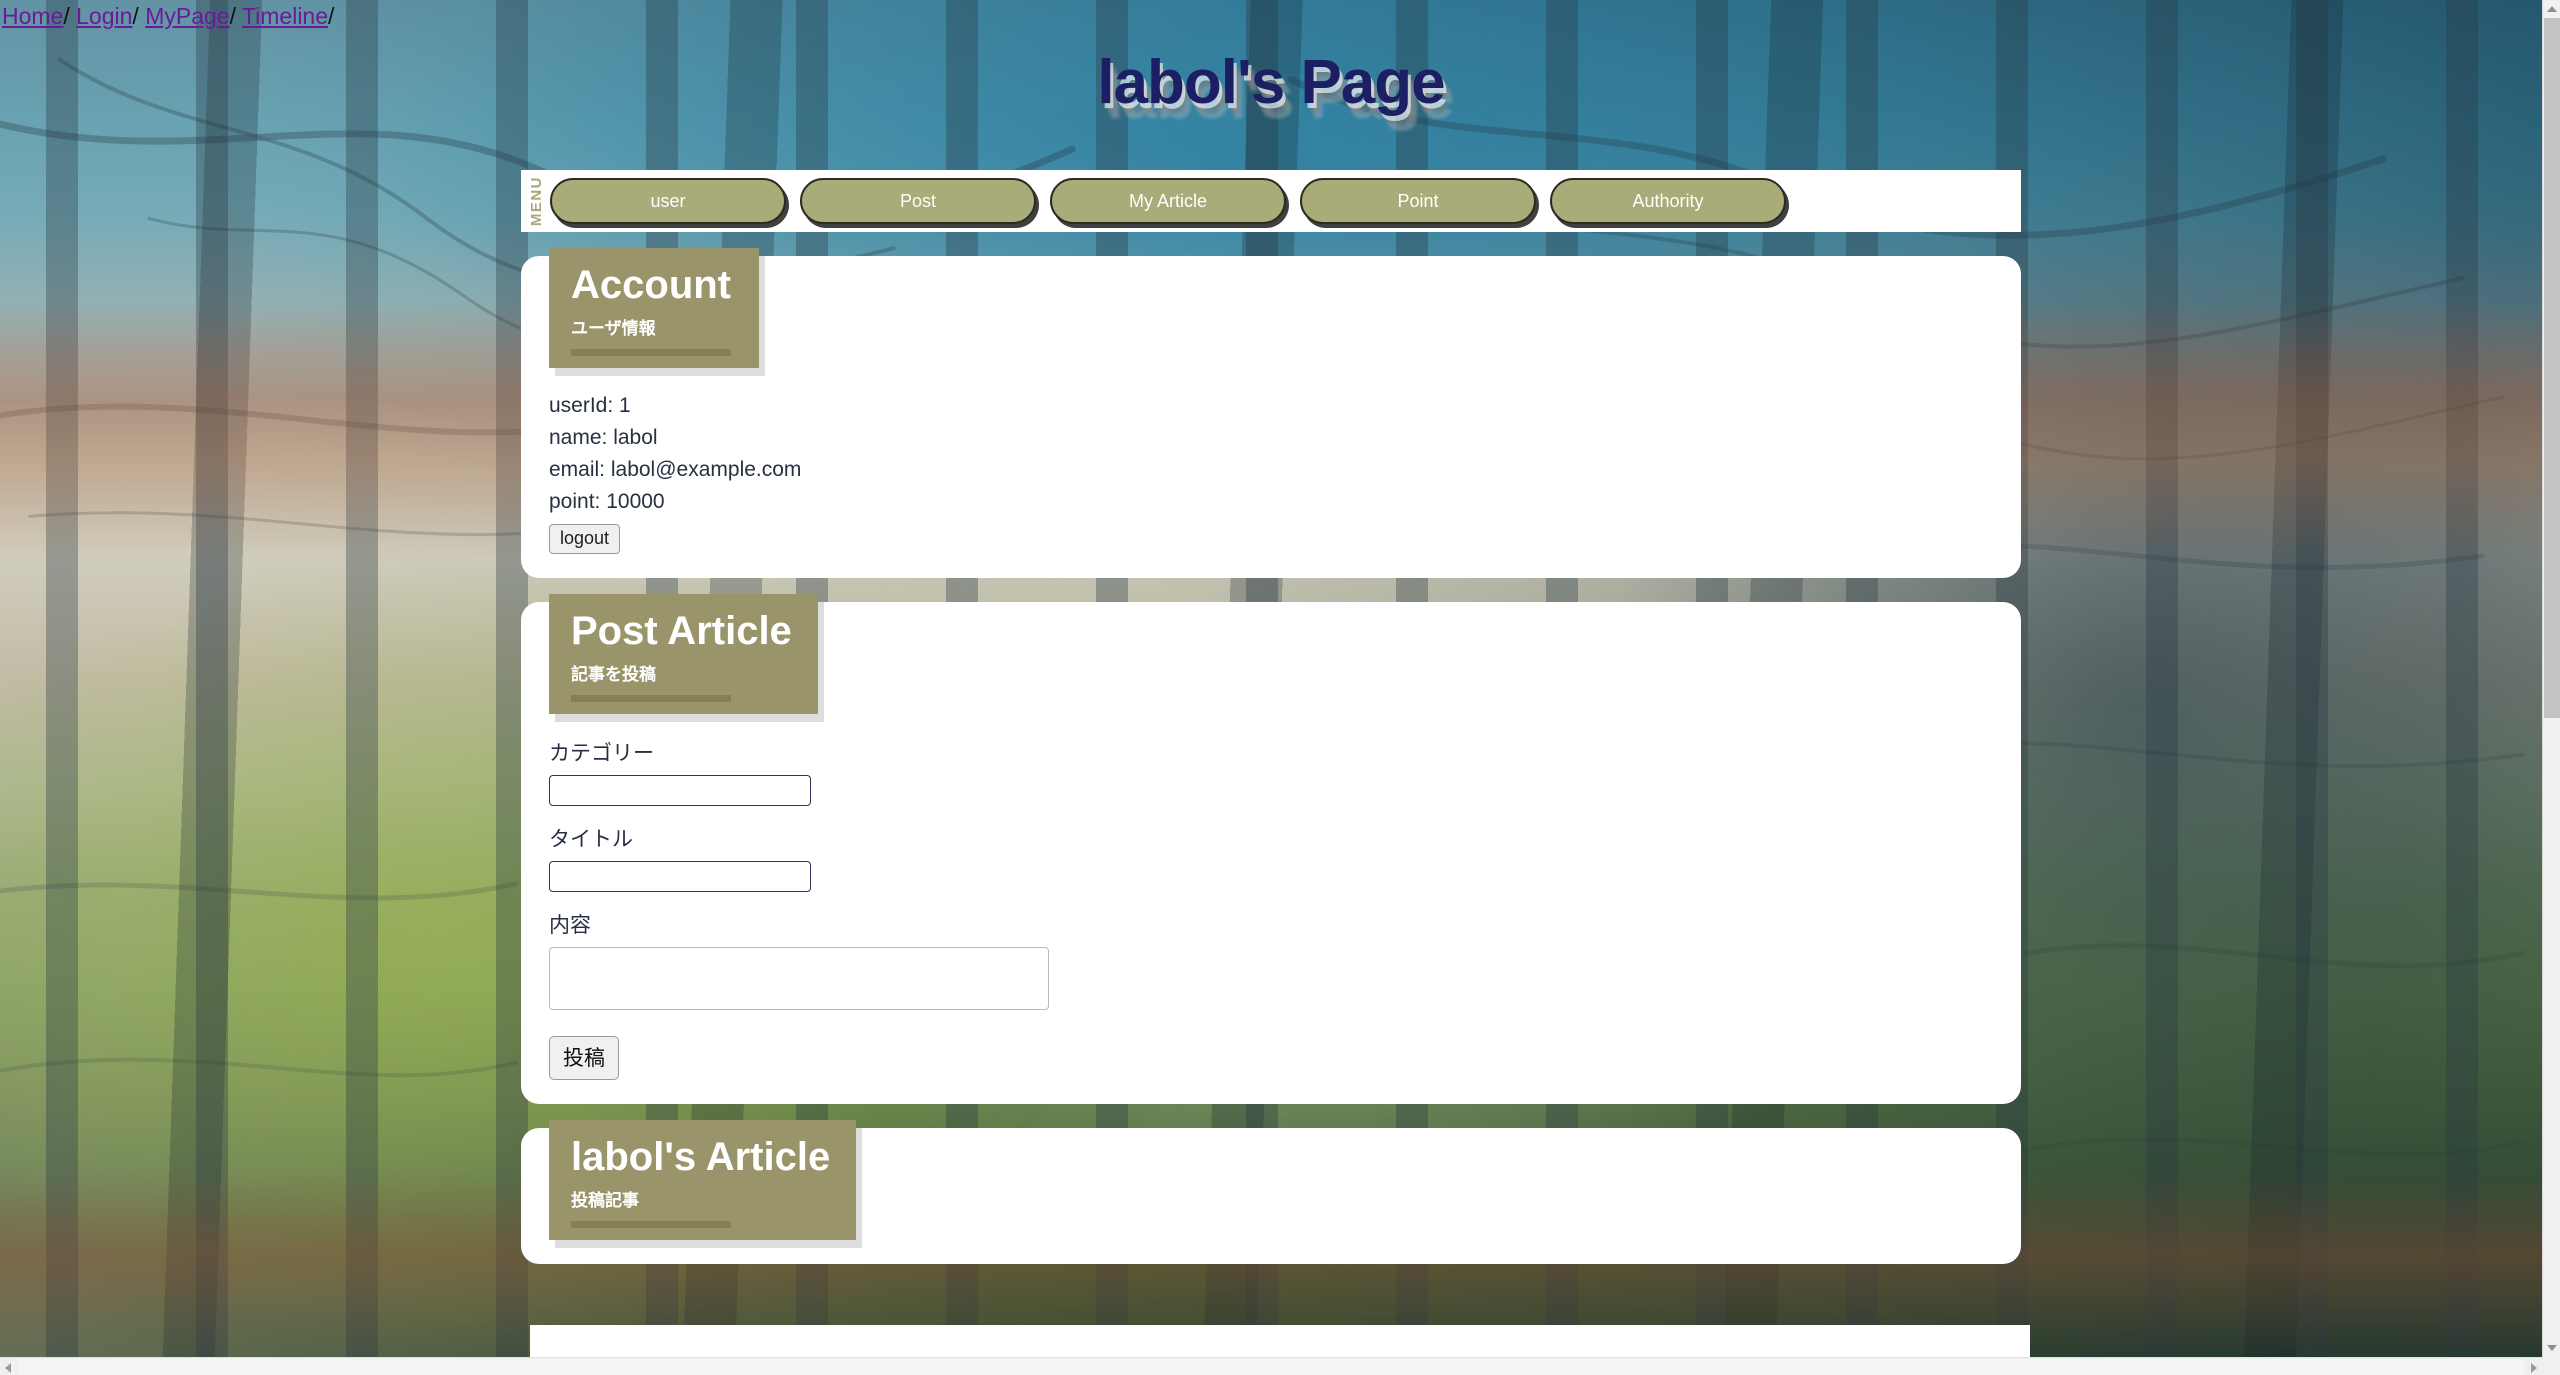 The width and height of the screenshot is (2560, 1375). I want to click on scroll-down-button, so click(2551, 1348).